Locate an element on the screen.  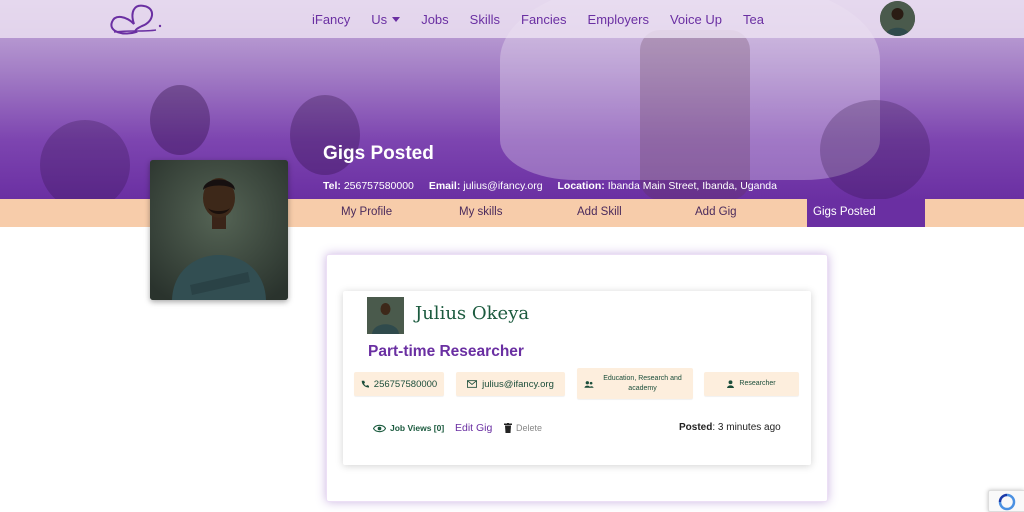
category-chip: Education, Research and academy is located at coordinates (635, 383).